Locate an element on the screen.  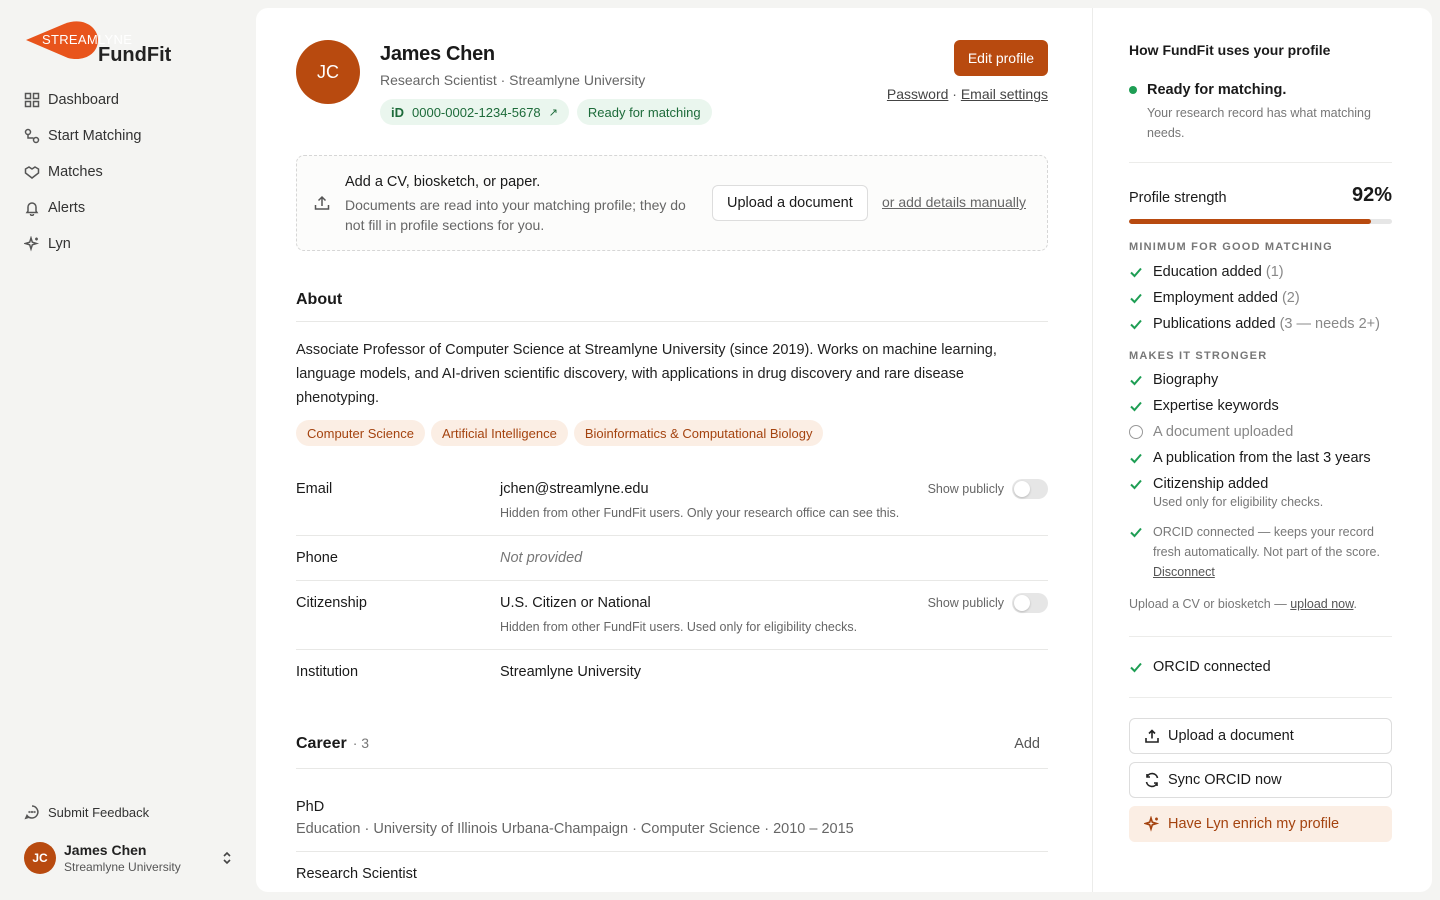
career-item-title: Research Scientist is located at coordinates (356, 874).